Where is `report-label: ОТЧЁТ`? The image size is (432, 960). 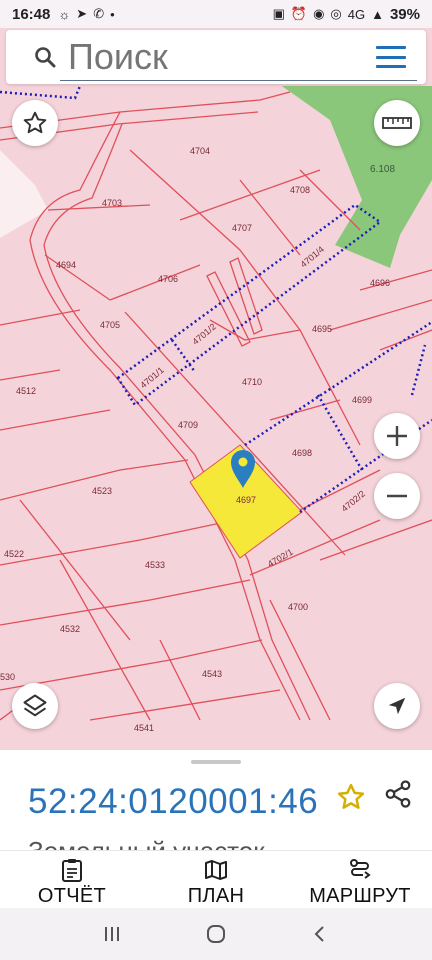
report-label: ОТЧЁТ is located at coordinates (72, 896).